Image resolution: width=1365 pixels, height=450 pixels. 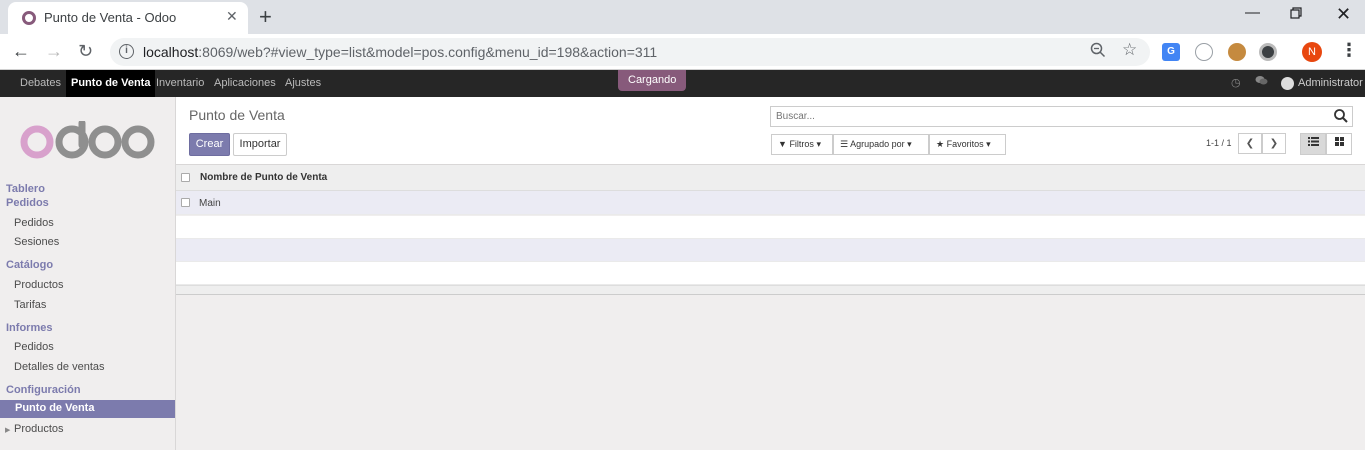 What do you see at coordinates (1287, 83) in the screenshot?
I see `user-avatar` at bounding box center [1287, 83].